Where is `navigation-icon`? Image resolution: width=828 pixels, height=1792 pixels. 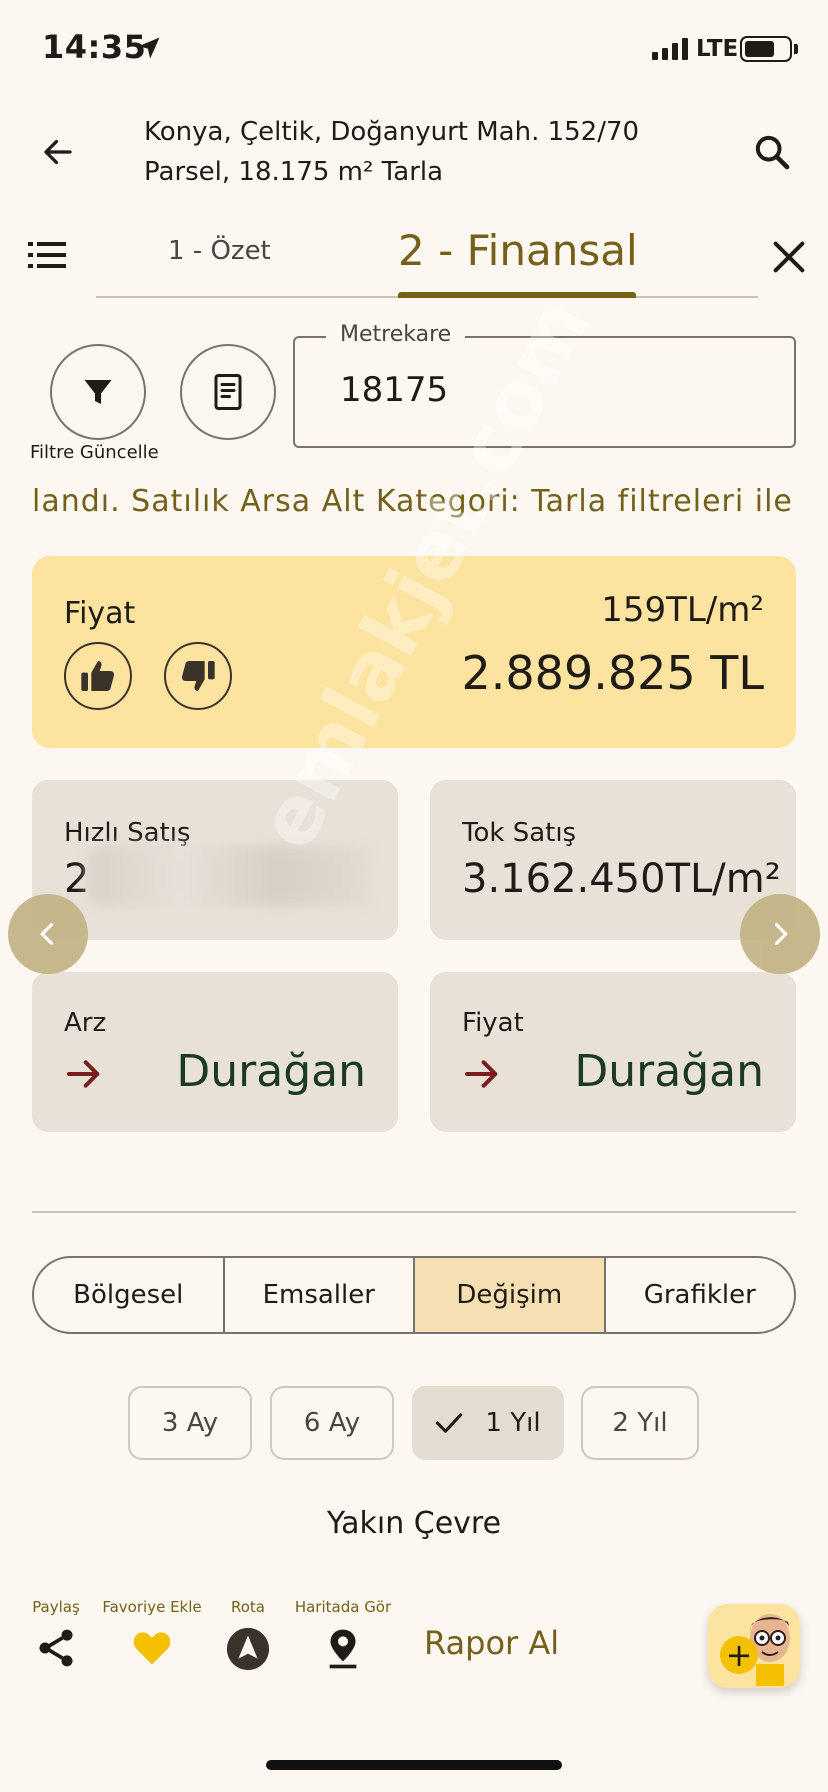
navigation-icon is located at coordinates (248, 1649).